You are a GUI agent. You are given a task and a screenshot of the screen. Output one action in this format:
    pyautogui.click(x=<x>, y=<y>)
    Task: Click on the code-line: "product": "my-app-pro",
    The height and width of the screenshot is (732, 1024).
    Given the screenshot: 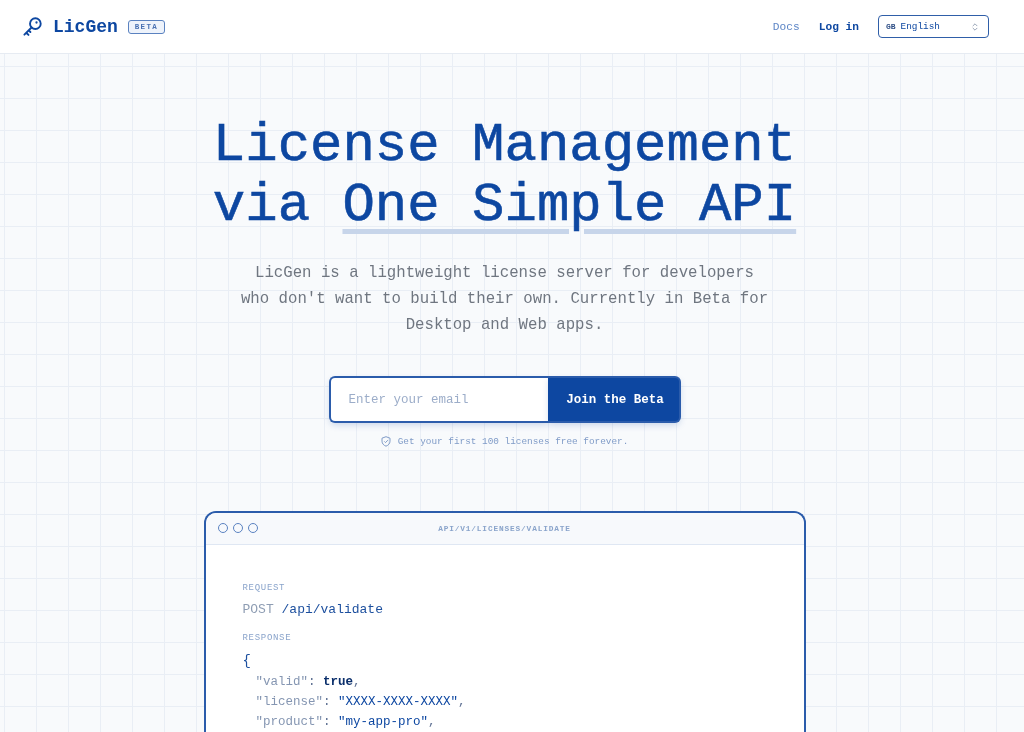 What is the action you would take?
    pyautogui.click(x=346, y=722)
    